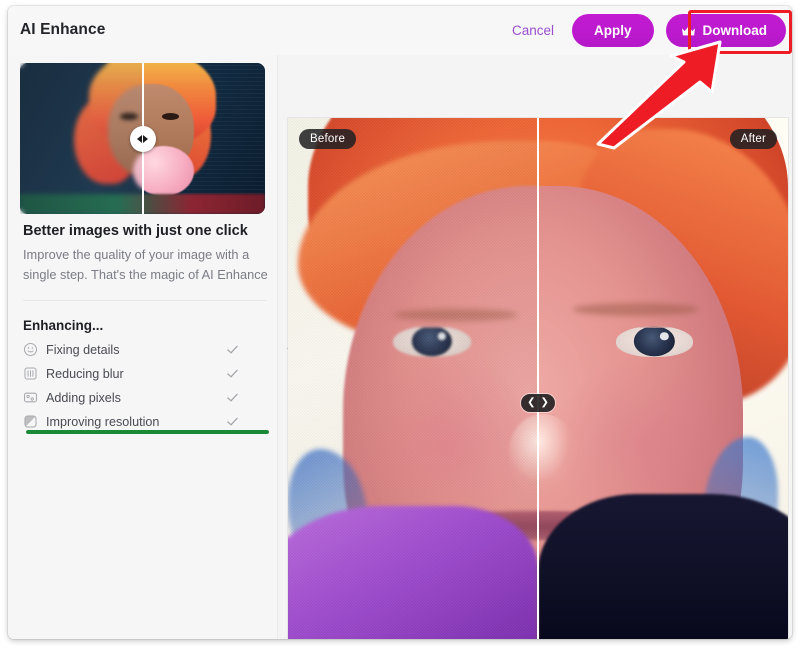  I want to click on comparison-slider-handle: ❮ ❯, so click(538, 403).